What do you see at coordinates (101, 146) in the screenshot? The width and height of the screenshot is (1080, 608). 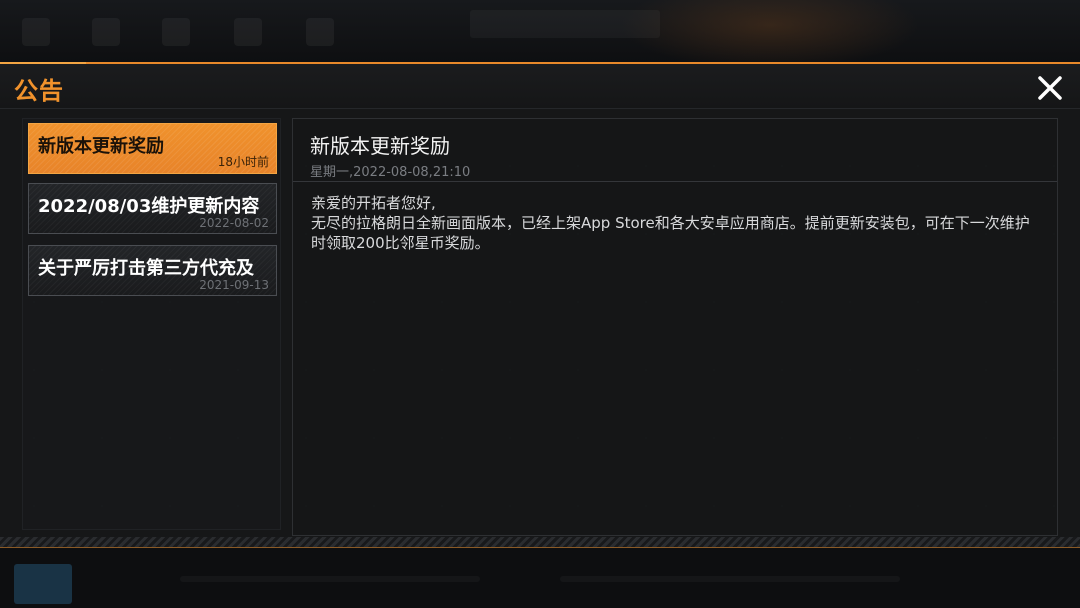 I see `announcement-item-title: 新版本更新奖励` at bounding box center [101, 146].